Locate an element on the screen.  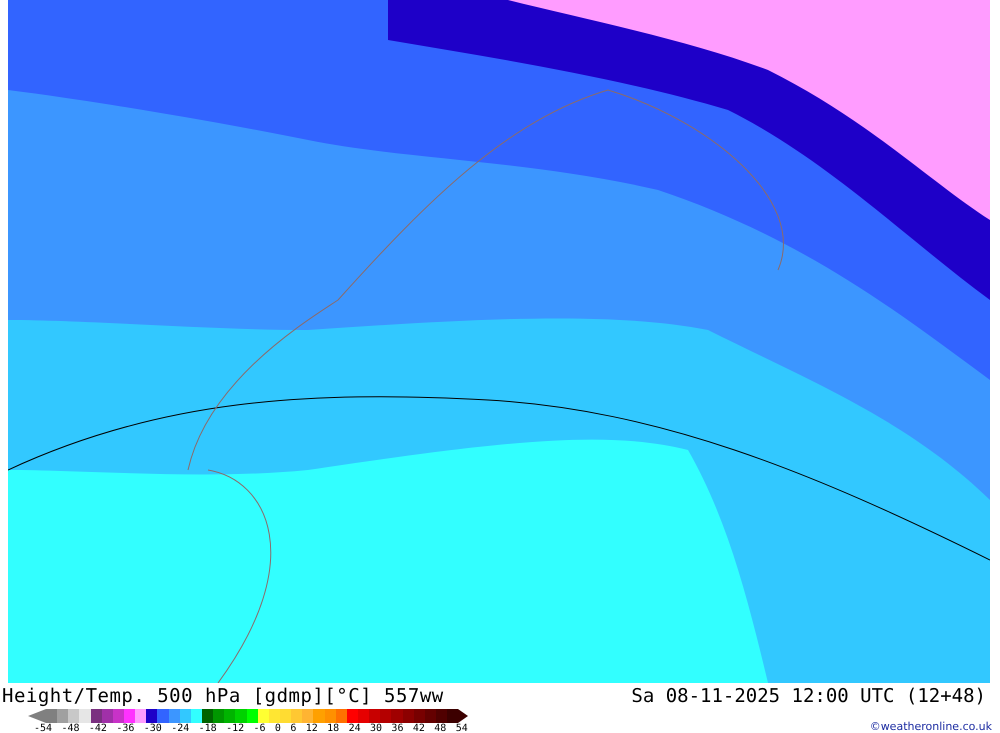
copyright-text: ©weatheronline.co.uk is located at coordinates (931, 726).